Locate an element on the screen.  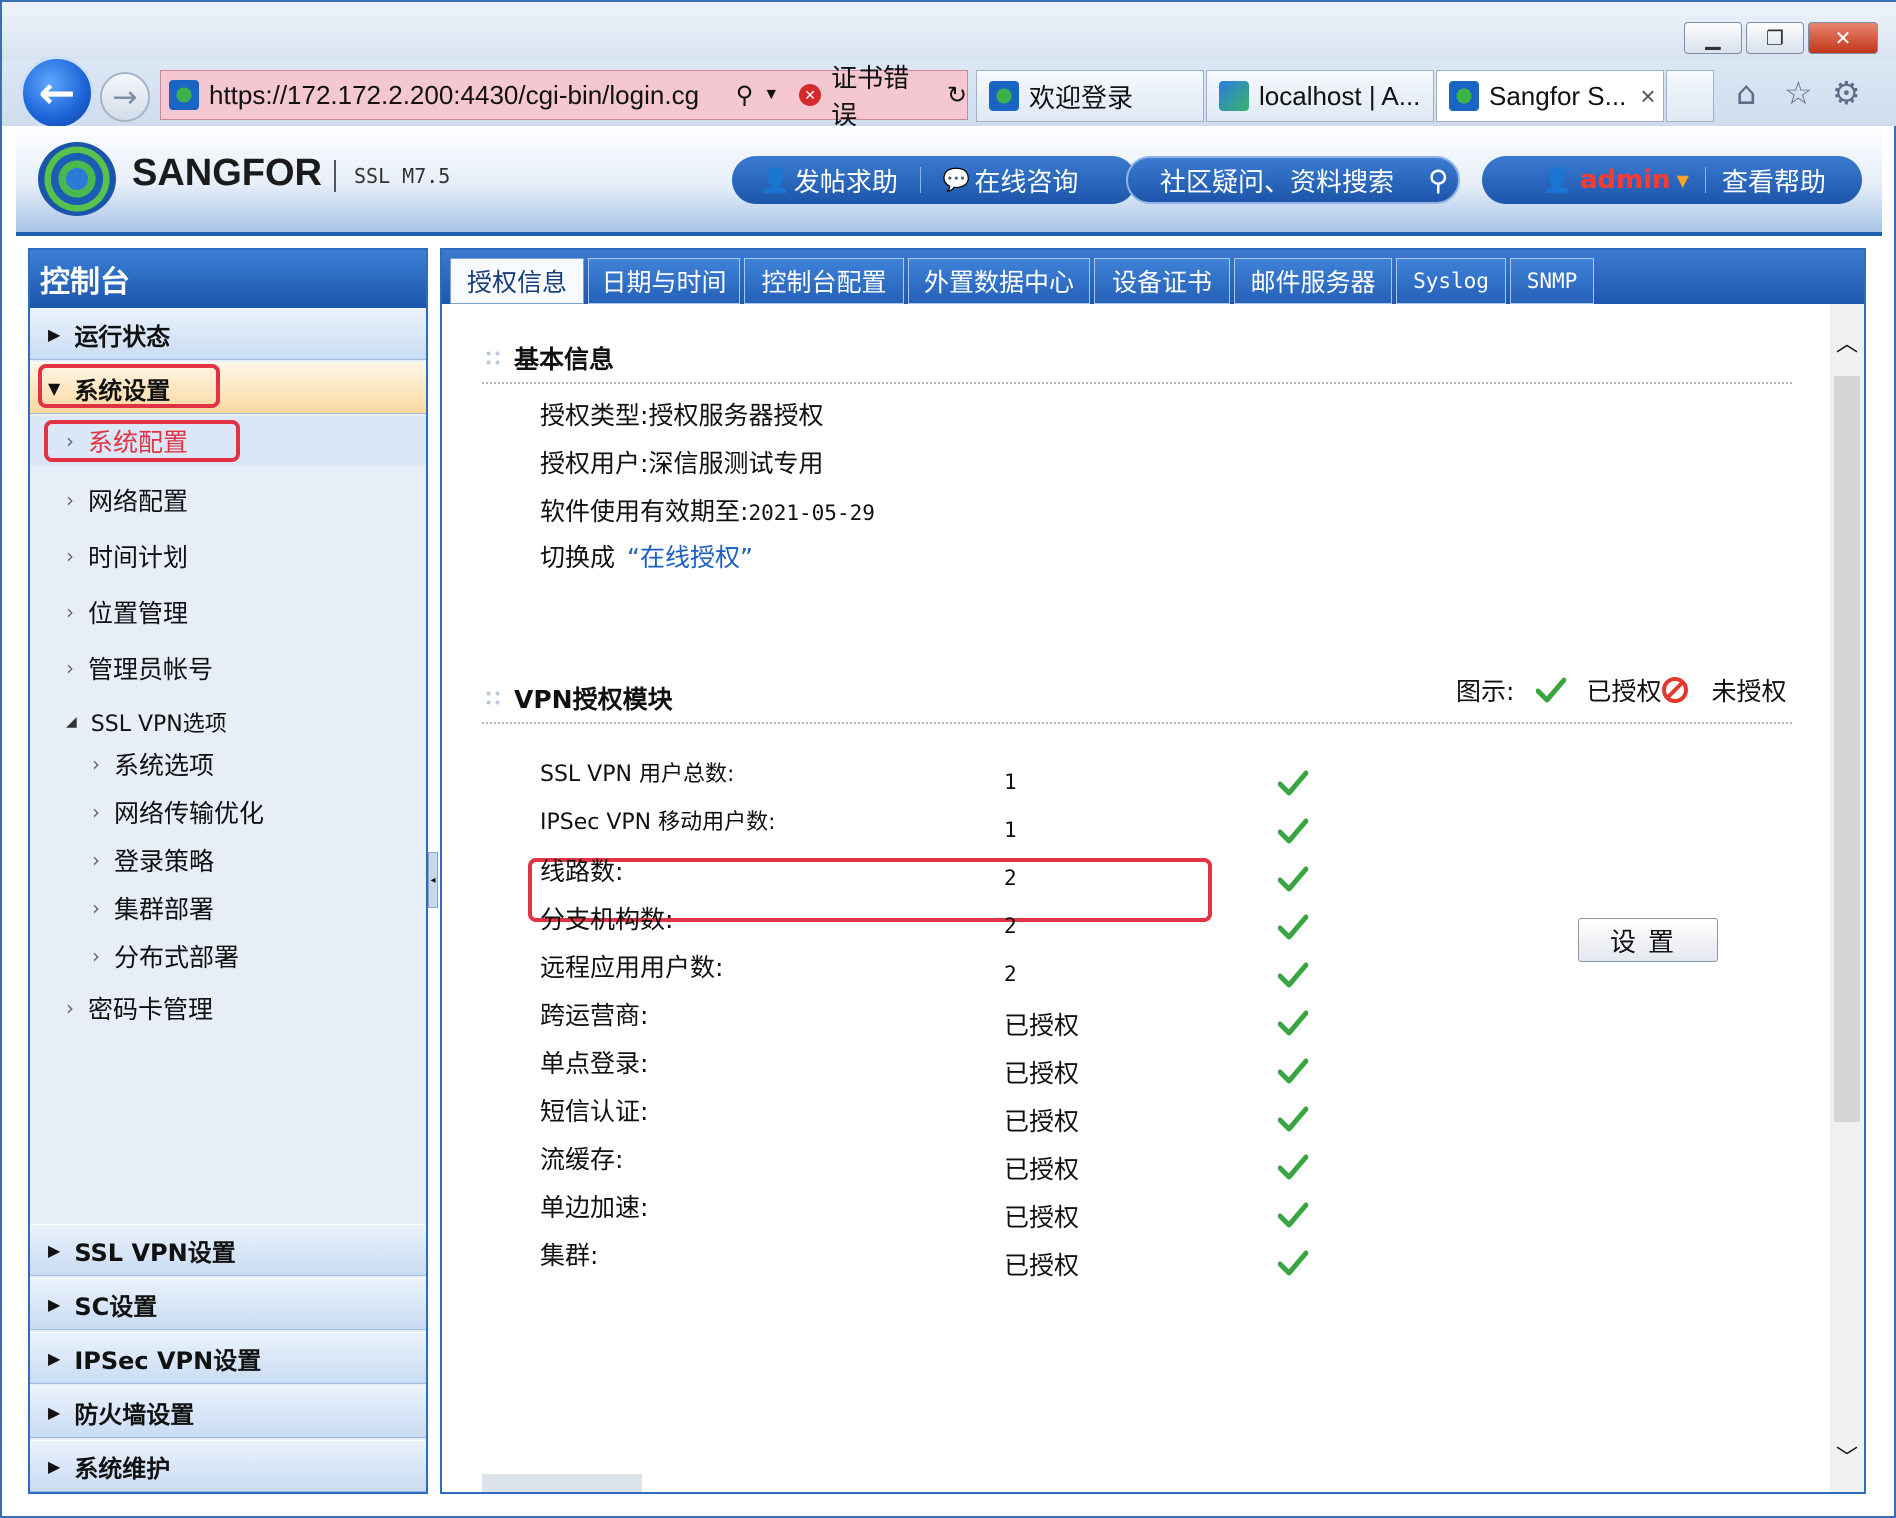
settings-button: 设置 is located at coordinates (1648, 940).